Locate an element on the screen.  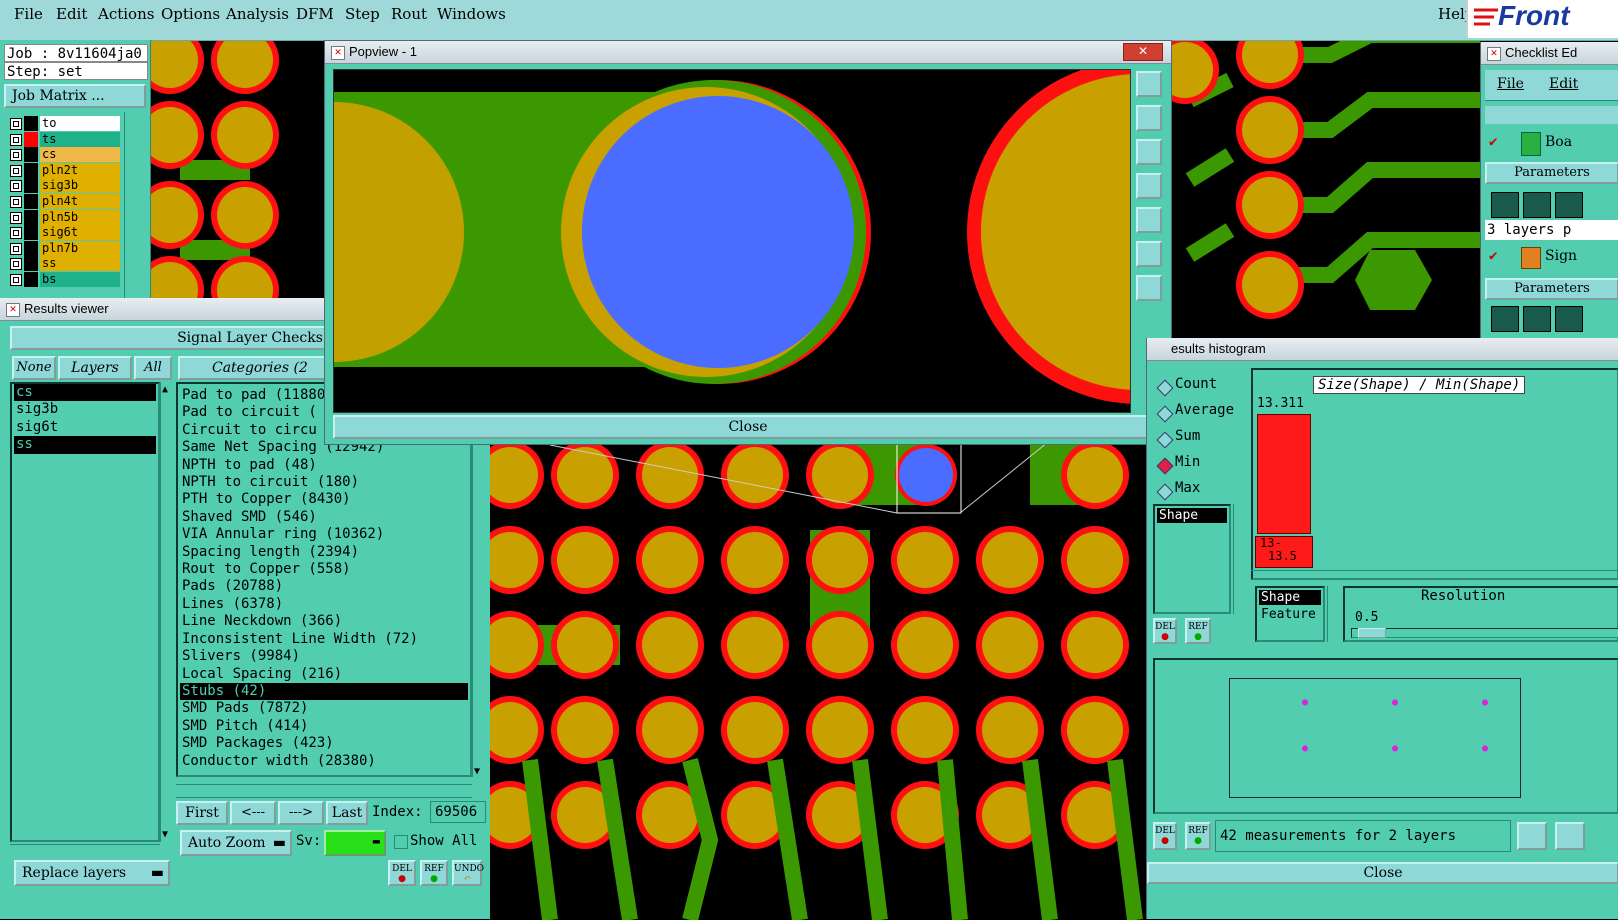
last-button: Last is located at coordinates (347, 813).